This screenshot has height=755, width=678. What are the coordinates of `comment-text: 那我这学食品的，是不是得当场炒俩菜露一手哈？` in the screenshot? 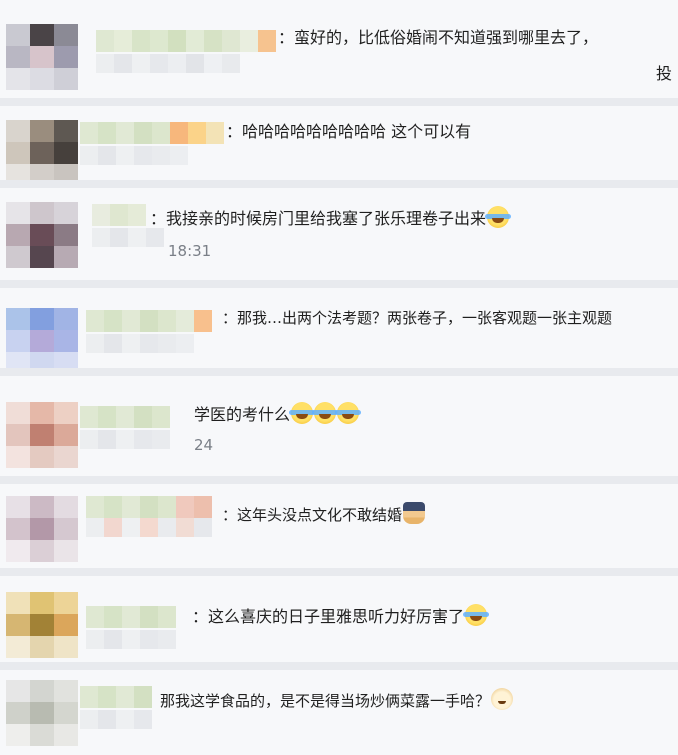 It's located at (337, 700).